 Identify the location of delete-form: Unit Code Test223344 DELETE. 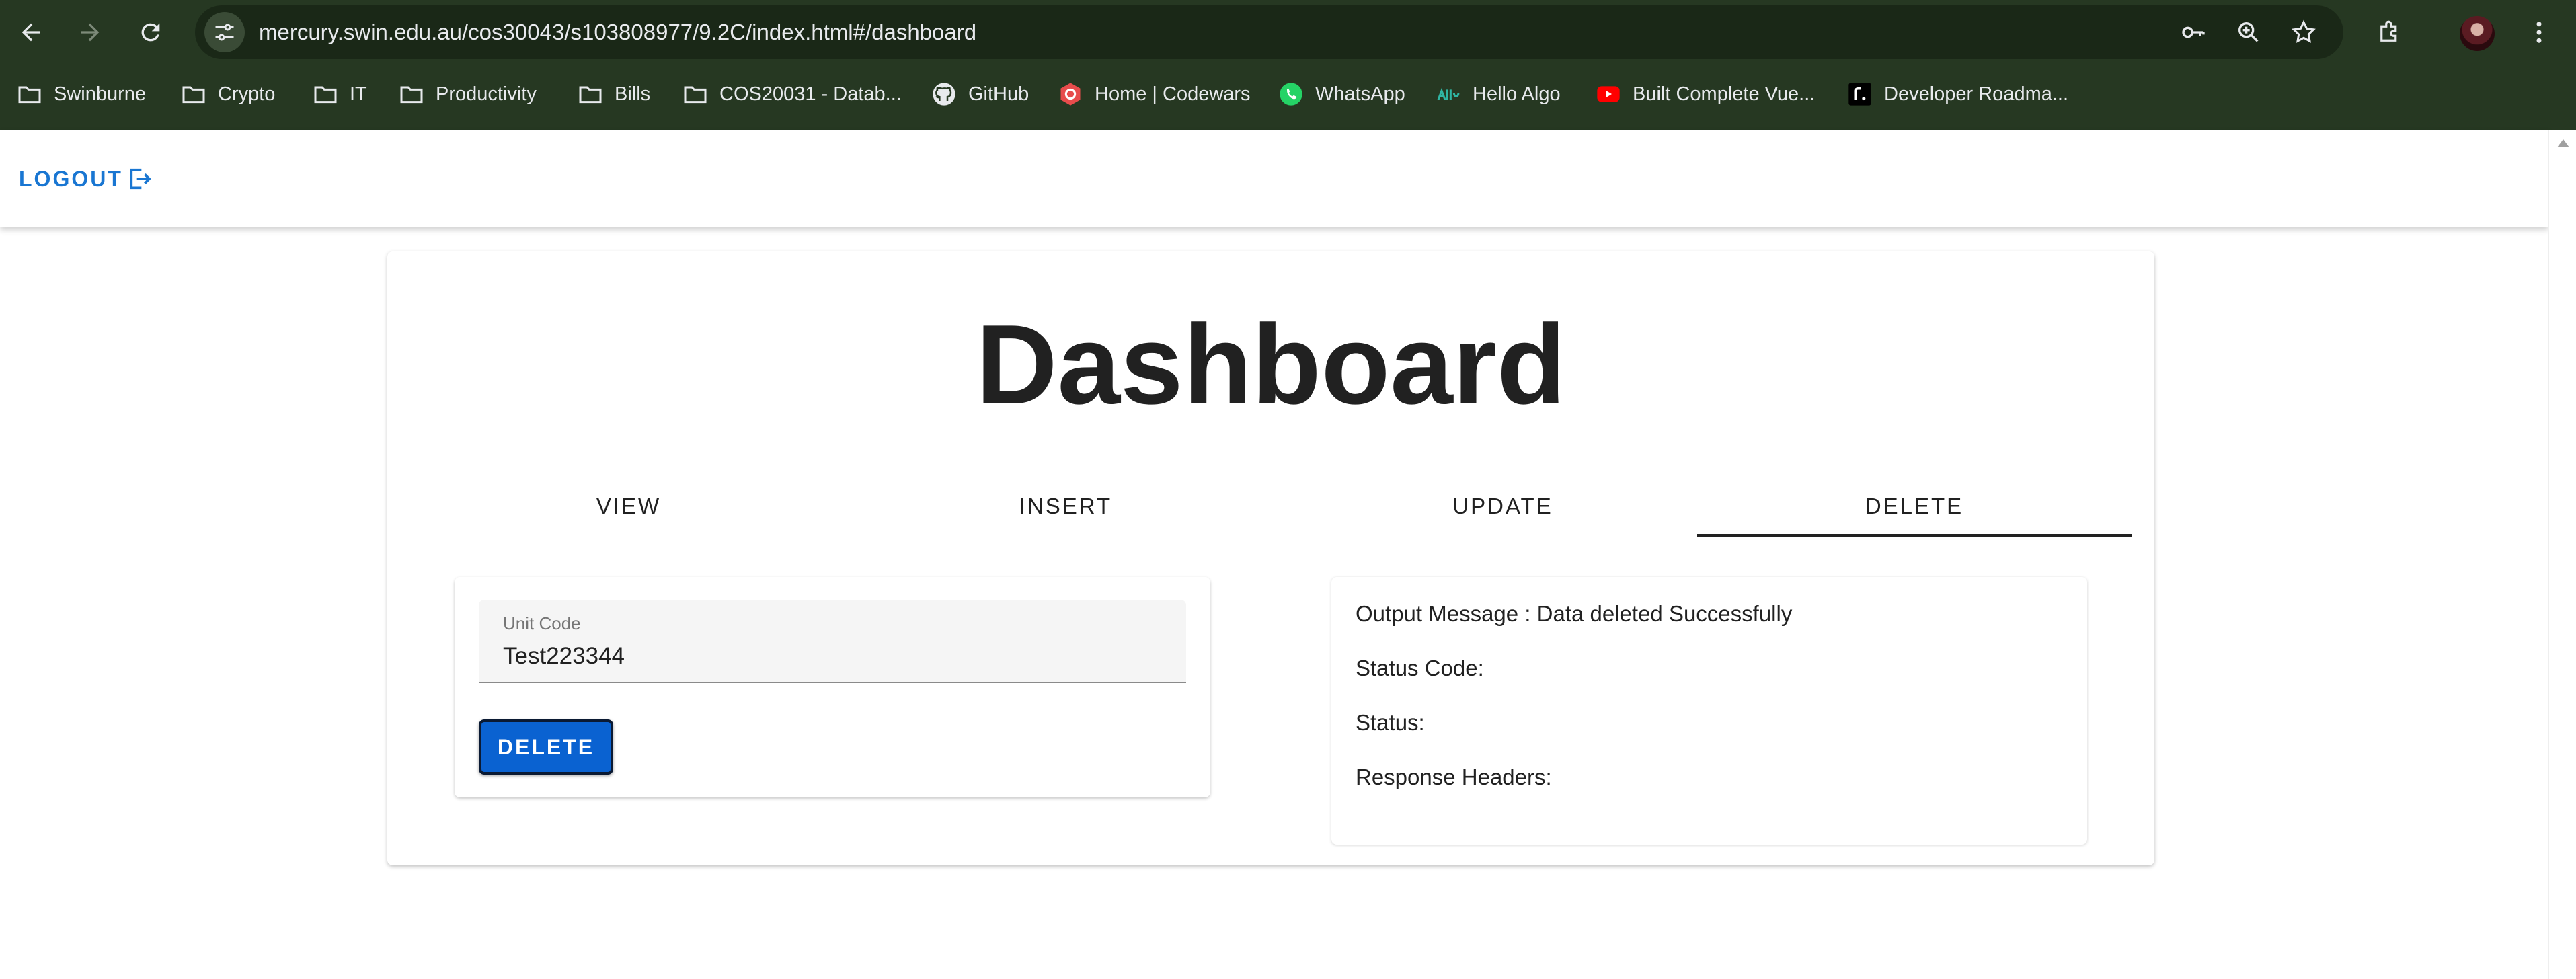
(833, 687).